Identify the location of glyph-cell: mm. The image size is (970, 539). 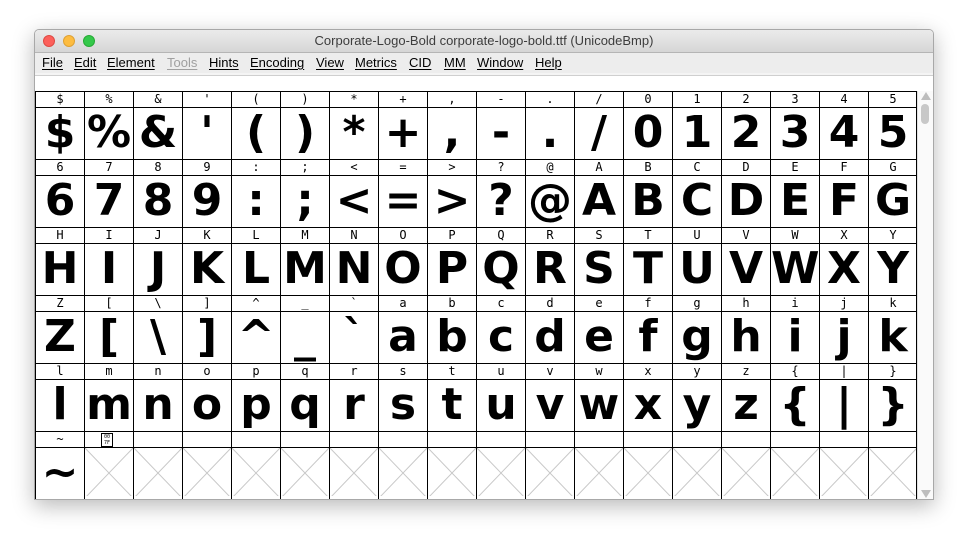
(109, 397).